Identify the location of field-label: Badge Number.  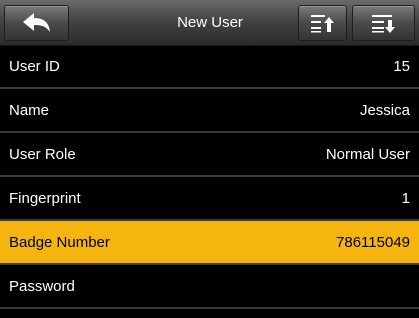
(59, 242).